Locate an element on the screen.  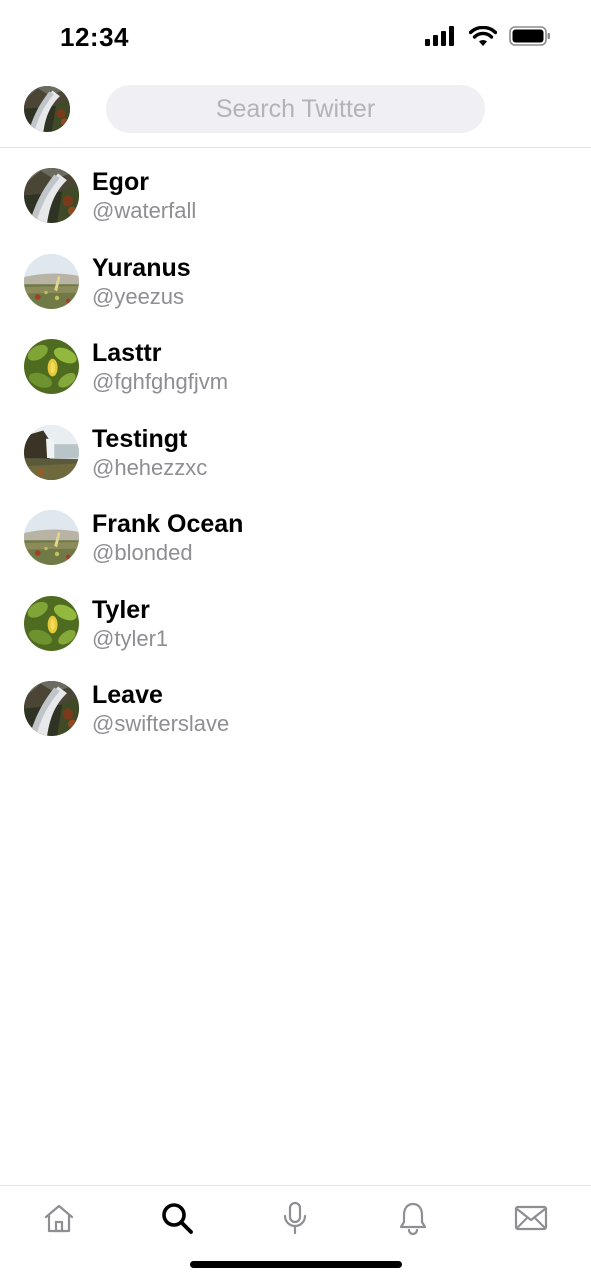
user-handle: @swifterslave is located at coordinates (161, 723).